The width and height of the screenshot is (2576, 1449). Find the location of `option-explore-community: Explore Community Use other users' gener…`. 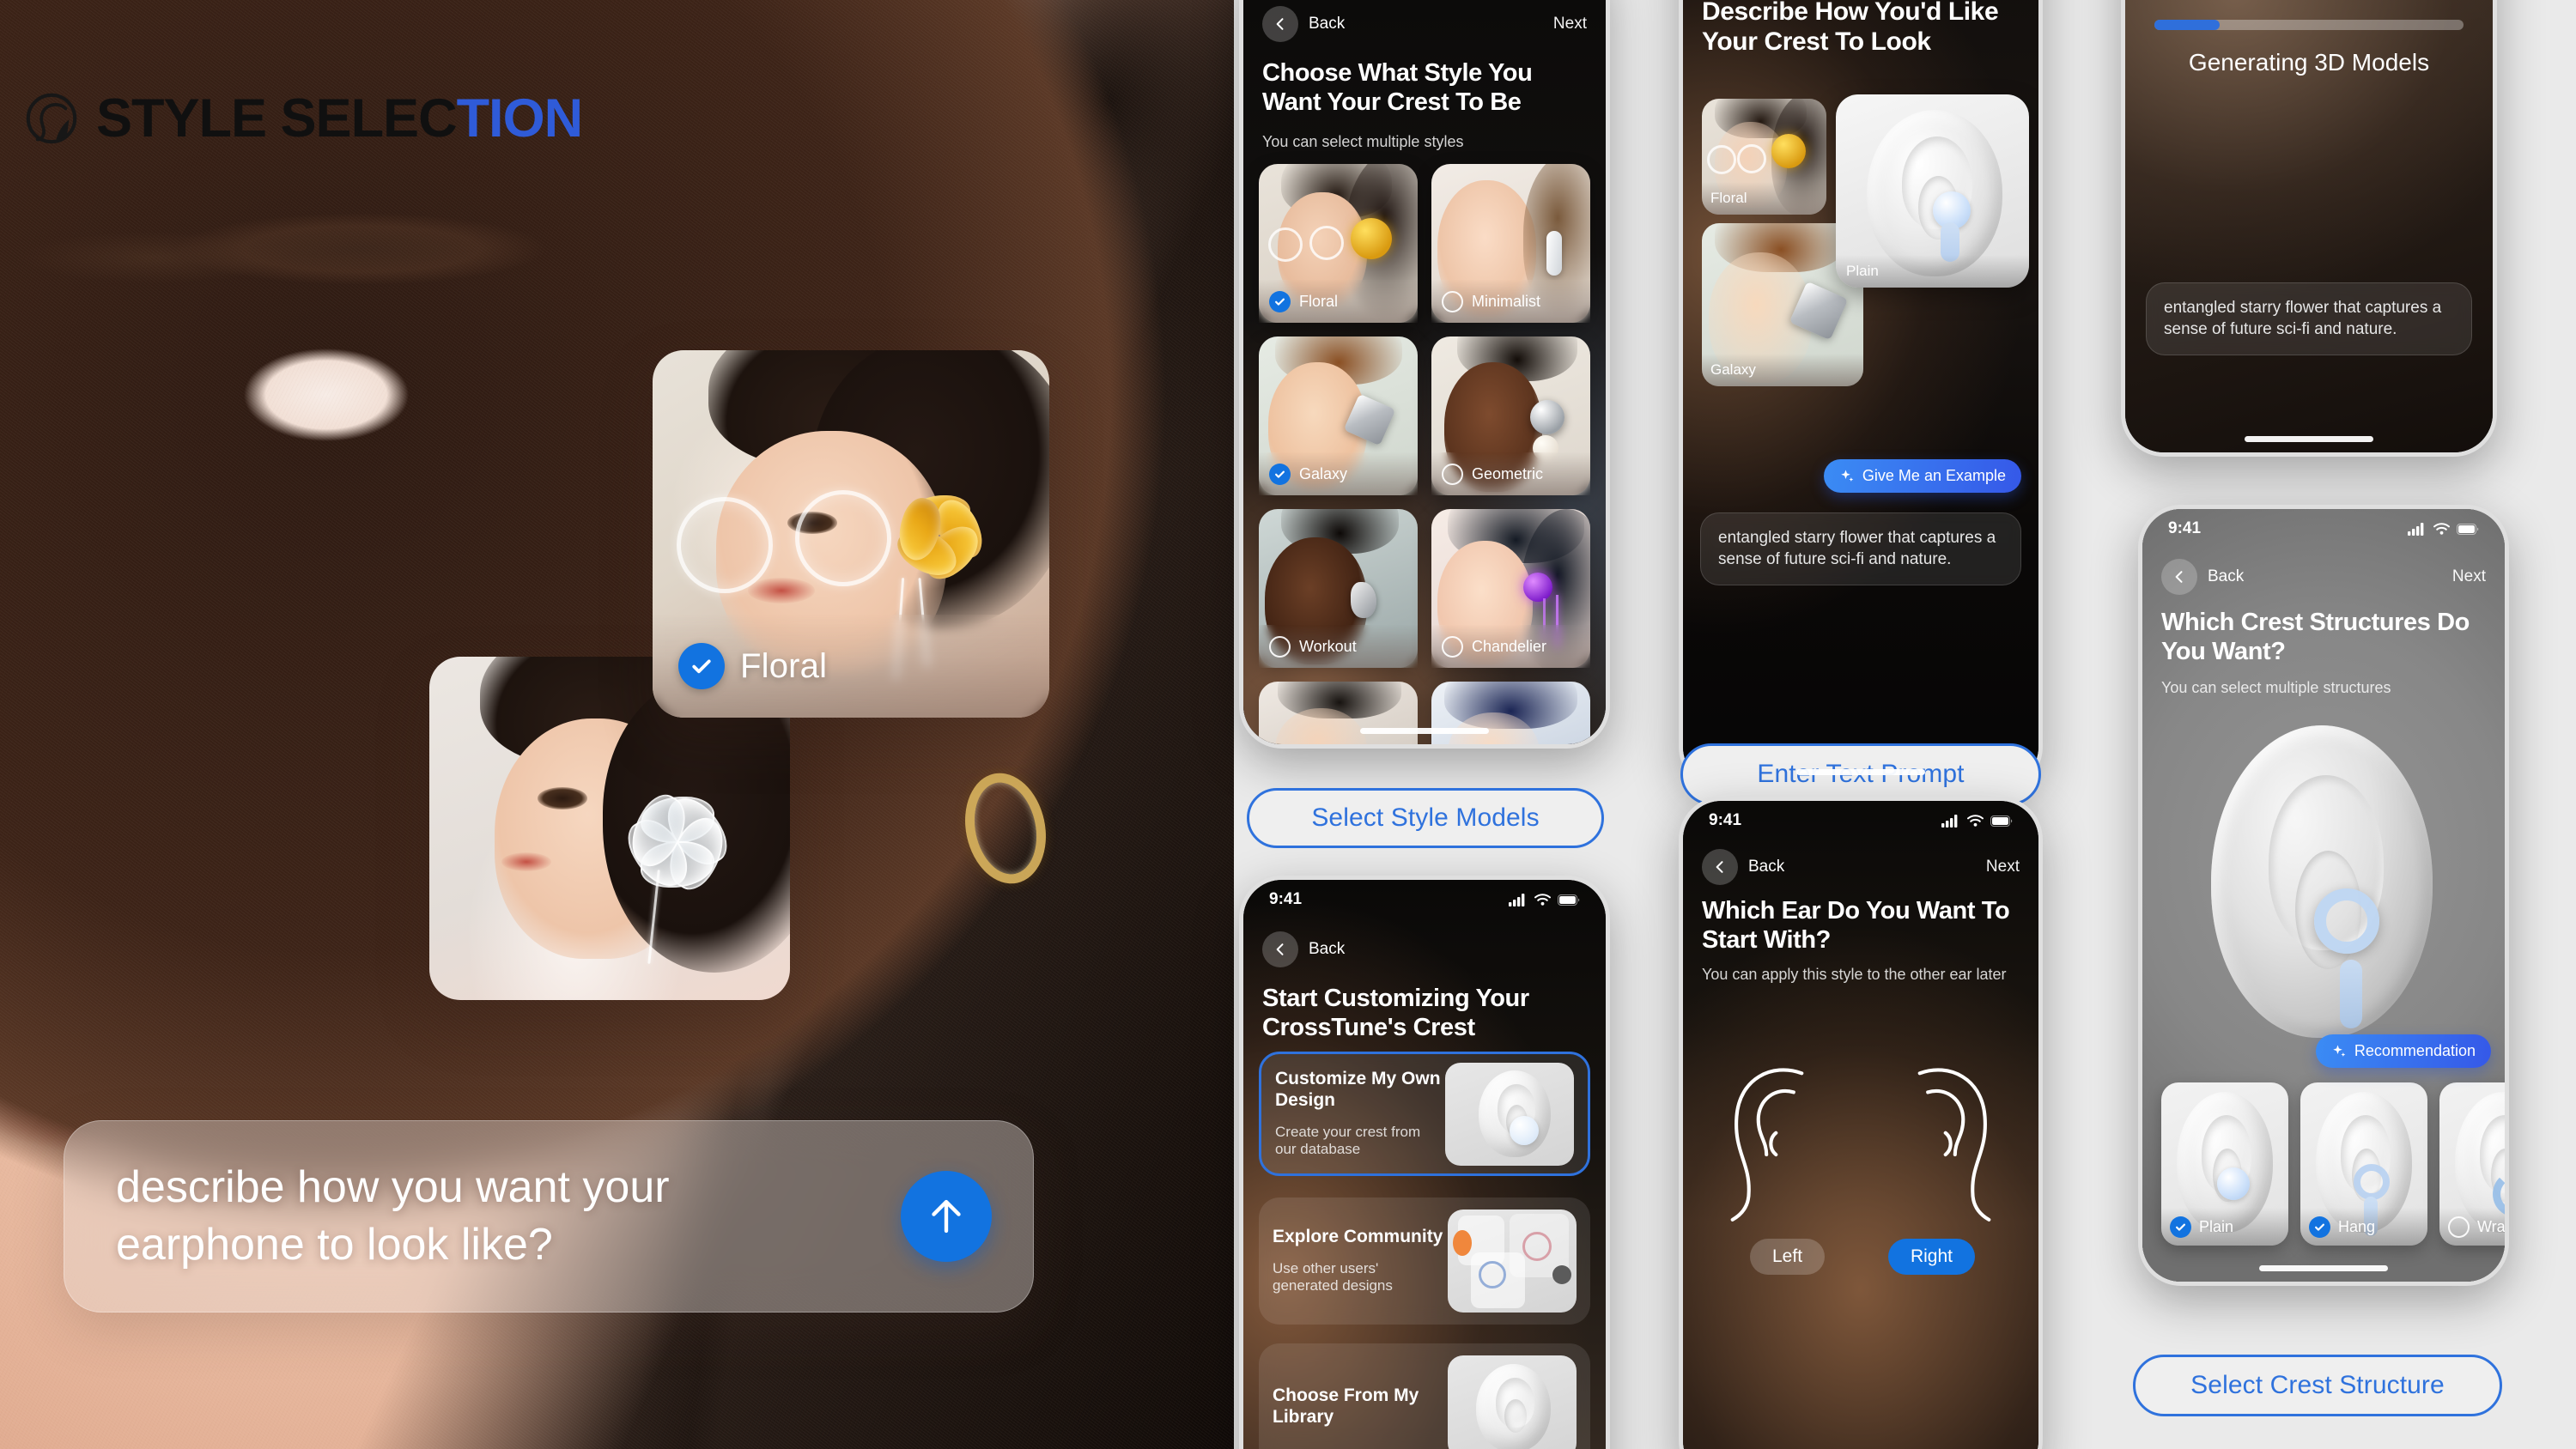

option-explore-community: Explore Community Use other users' gener… is located at coordinates (1425, 1261).